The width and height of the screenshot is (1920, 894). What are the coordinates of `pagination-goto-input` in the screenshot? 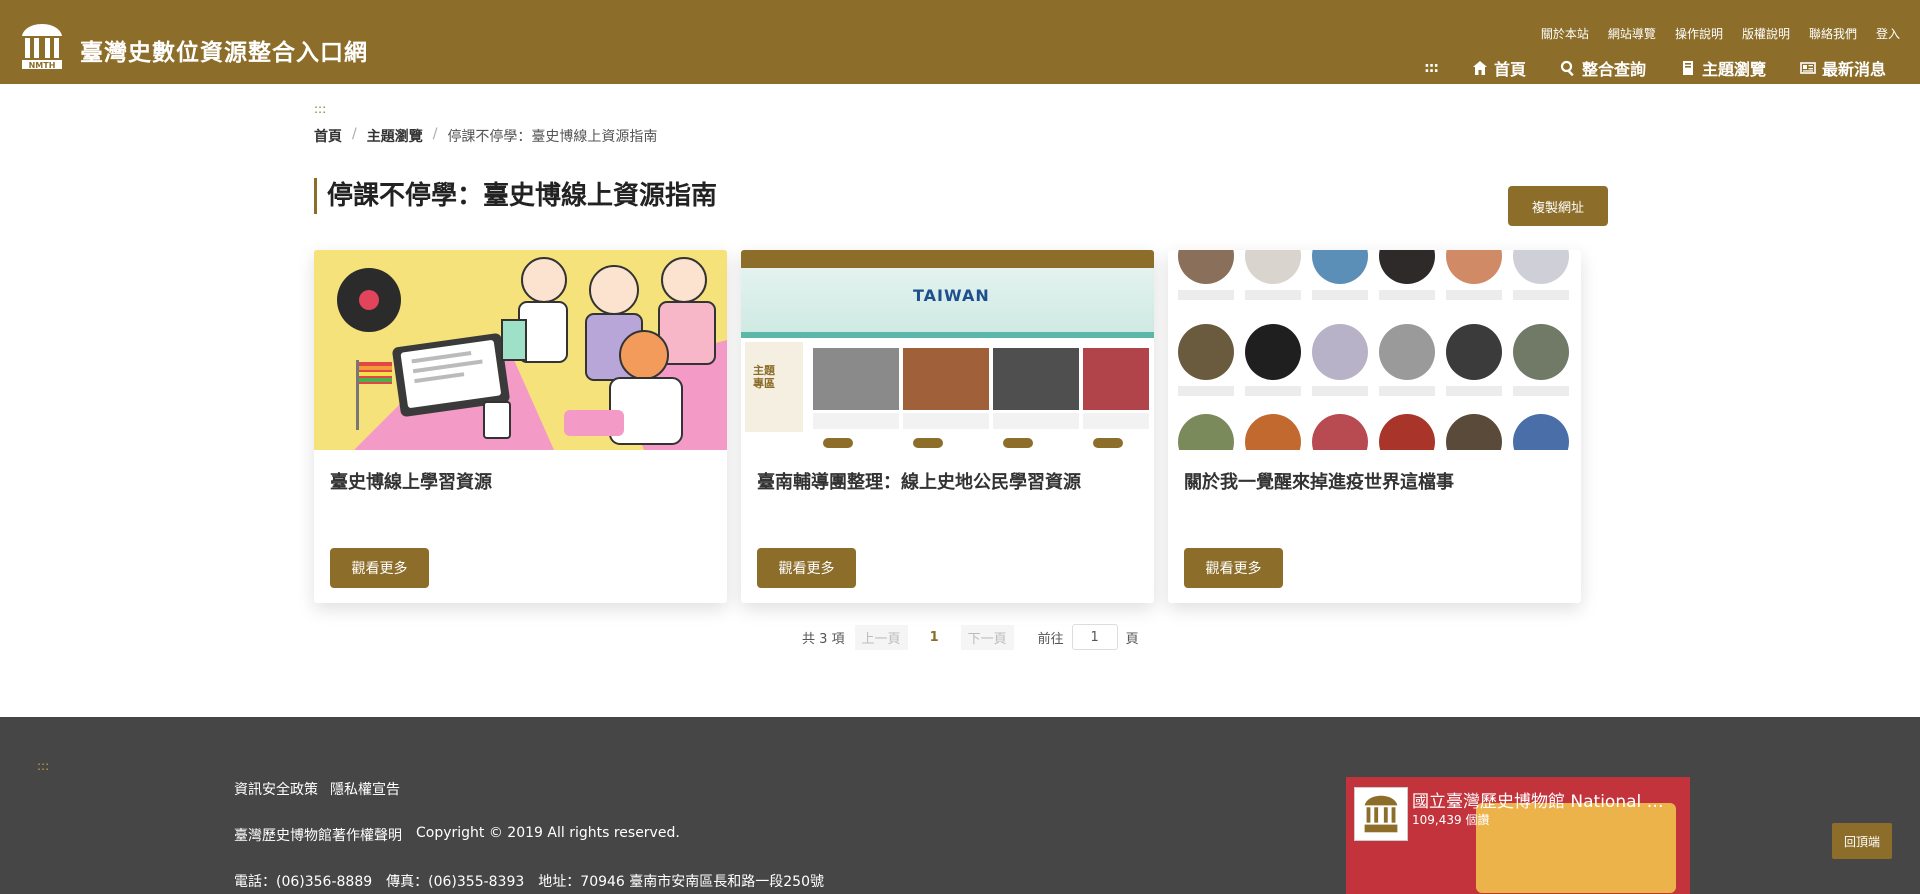 It's located at (1094, 637).